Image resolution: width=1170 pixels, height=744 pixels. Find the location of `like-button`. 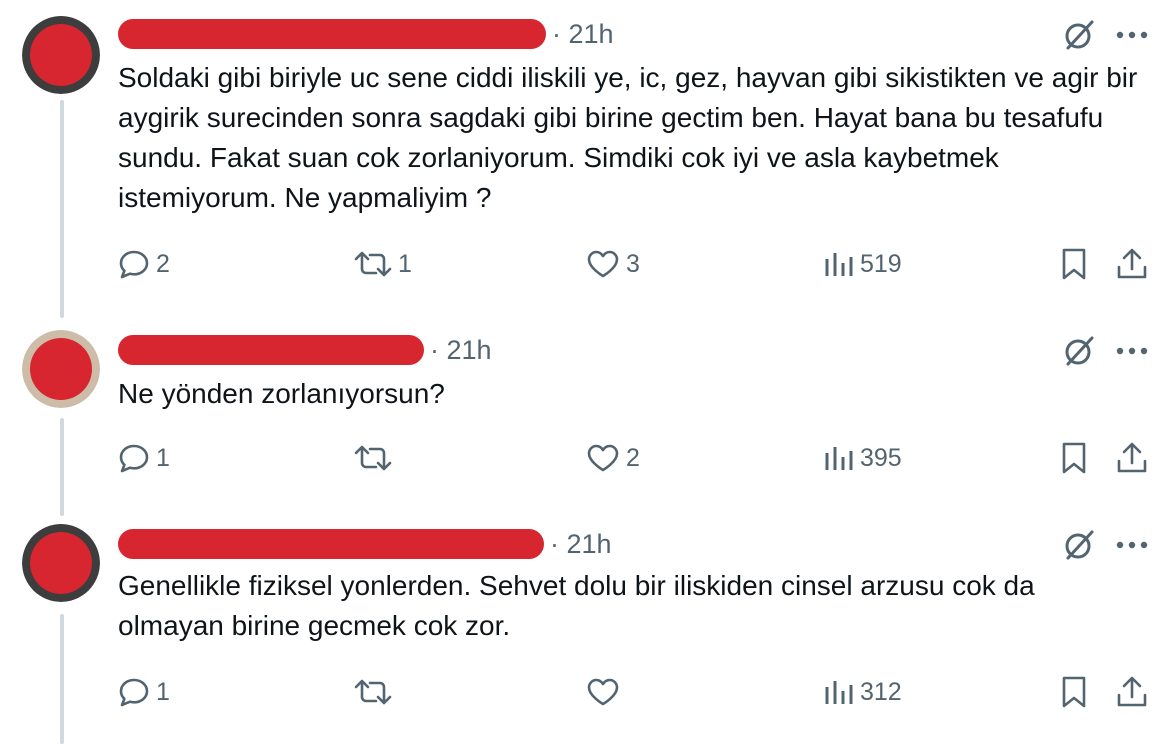

like-button is located at coordinates (606, 692).